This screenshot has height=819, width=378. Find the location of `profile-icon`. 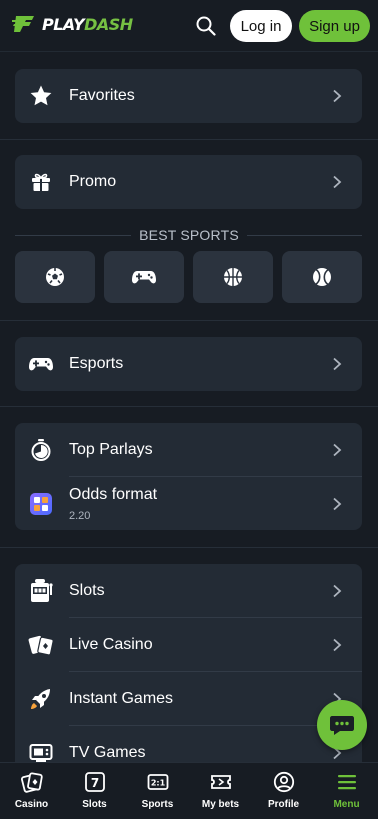

profile-icon is located at coordinates (284, 782).